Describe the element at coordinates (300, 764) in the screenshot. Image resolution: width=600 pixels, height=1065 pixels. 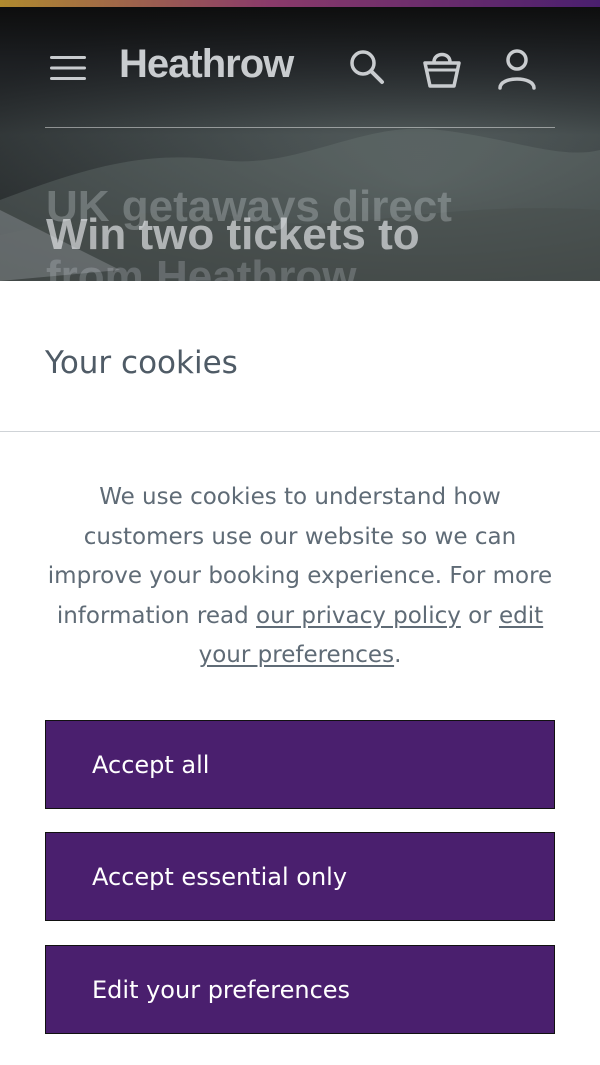
I see `accept-all-button: Accept all` at that location.